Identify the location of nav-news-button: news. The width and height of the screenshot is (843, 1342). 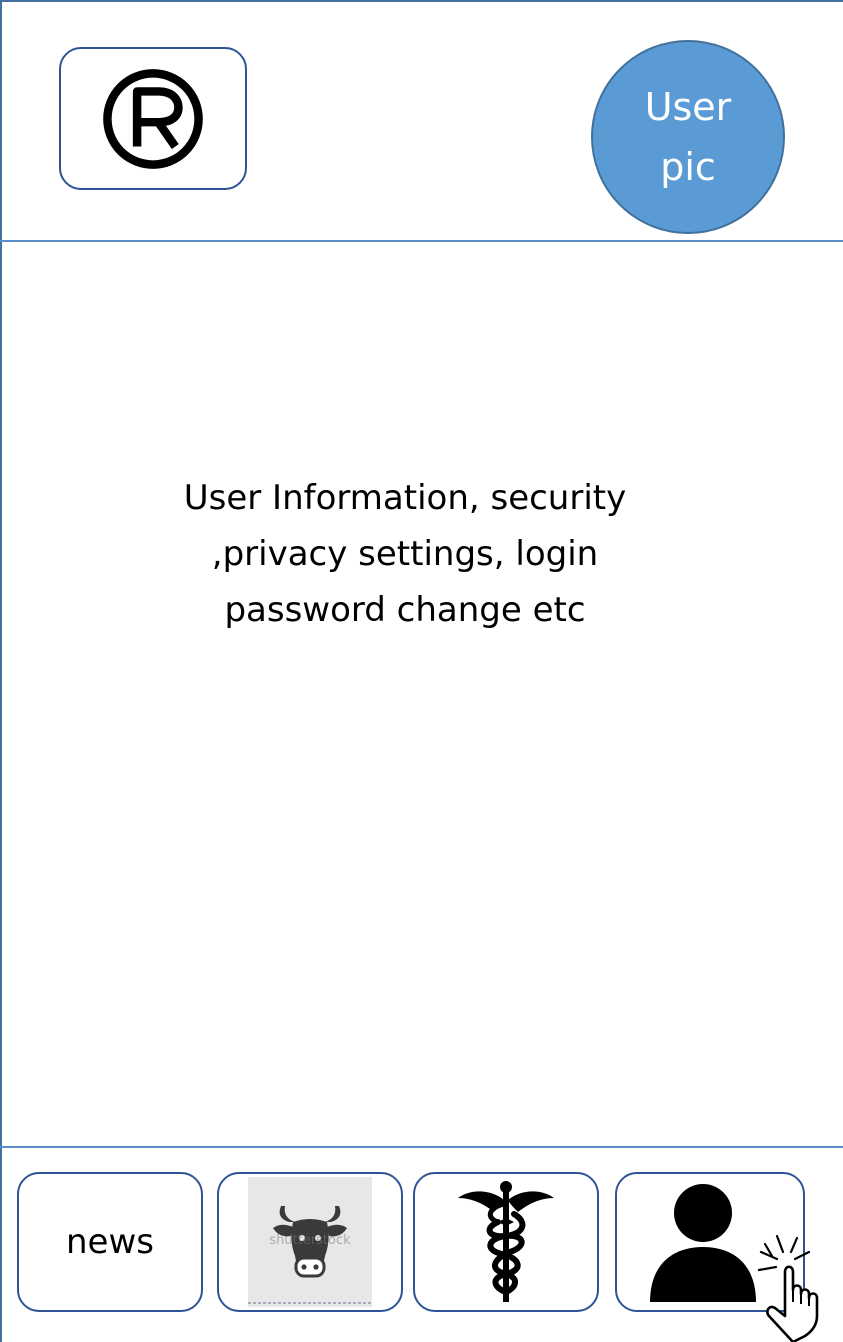
(110, 1242).